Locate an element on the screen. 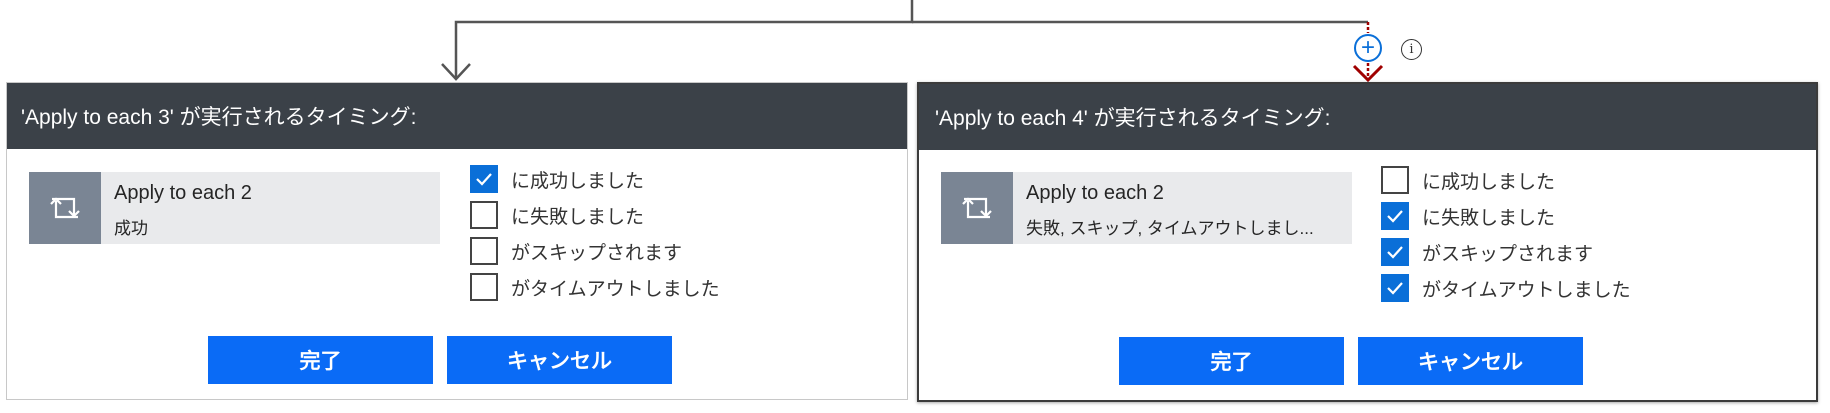 The image size is (1830, 413). tile-subtitle: 成功 is located at coordinates (131, 228).